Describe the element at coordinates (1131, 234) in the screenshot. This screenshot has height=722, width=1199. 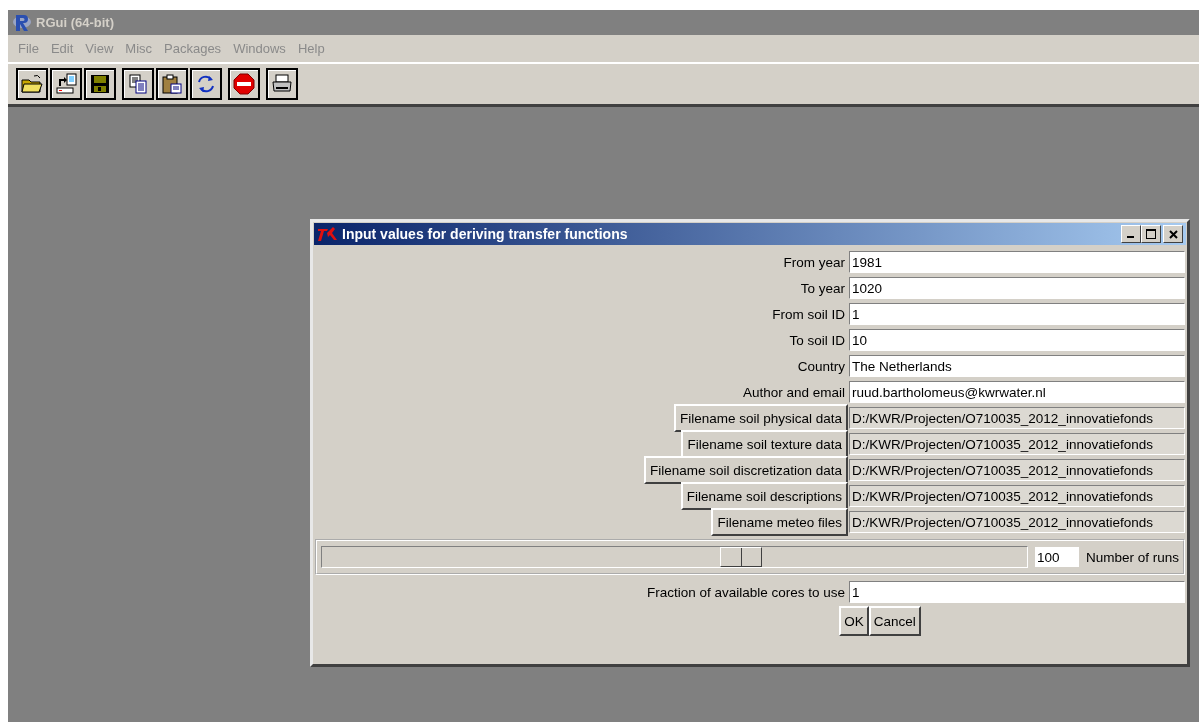
I see `minimize-button` at that location.